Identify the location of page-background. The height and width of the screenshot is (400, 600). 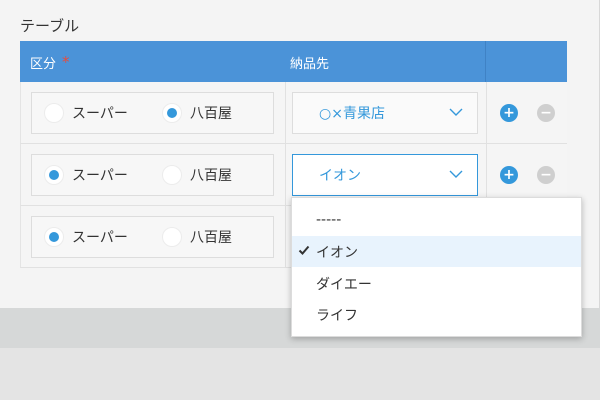
(300, 374).